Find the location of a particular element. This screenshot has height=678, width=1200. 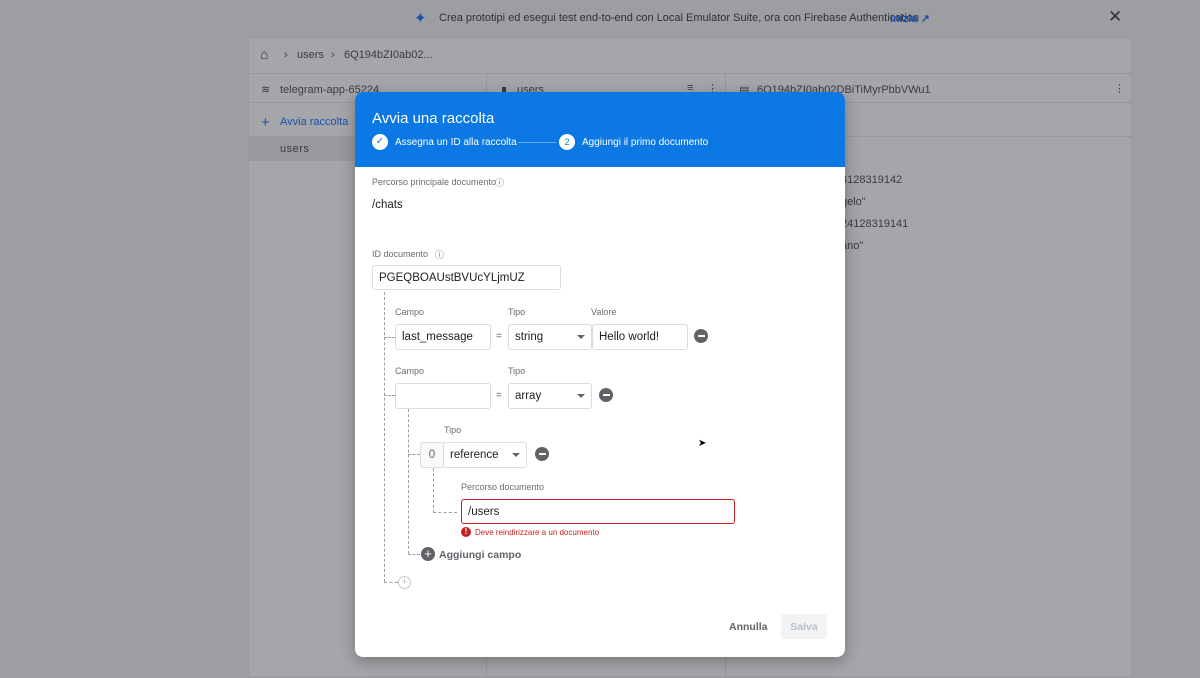

field-value: 24128319141 is located at coordinates (875, 224).